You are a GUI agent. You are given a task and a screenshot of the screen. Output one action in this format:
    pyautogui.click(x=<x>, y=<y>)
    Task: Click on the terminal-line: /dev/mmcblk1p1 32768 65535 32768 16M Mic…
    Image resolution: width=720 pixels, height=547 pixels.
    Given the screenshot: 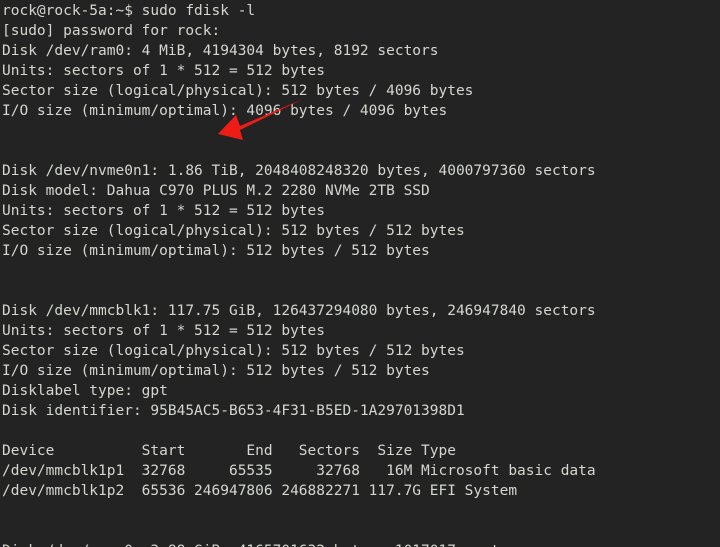 What is the action you would take?
    pyautogui.click(x=299, y=471)
    